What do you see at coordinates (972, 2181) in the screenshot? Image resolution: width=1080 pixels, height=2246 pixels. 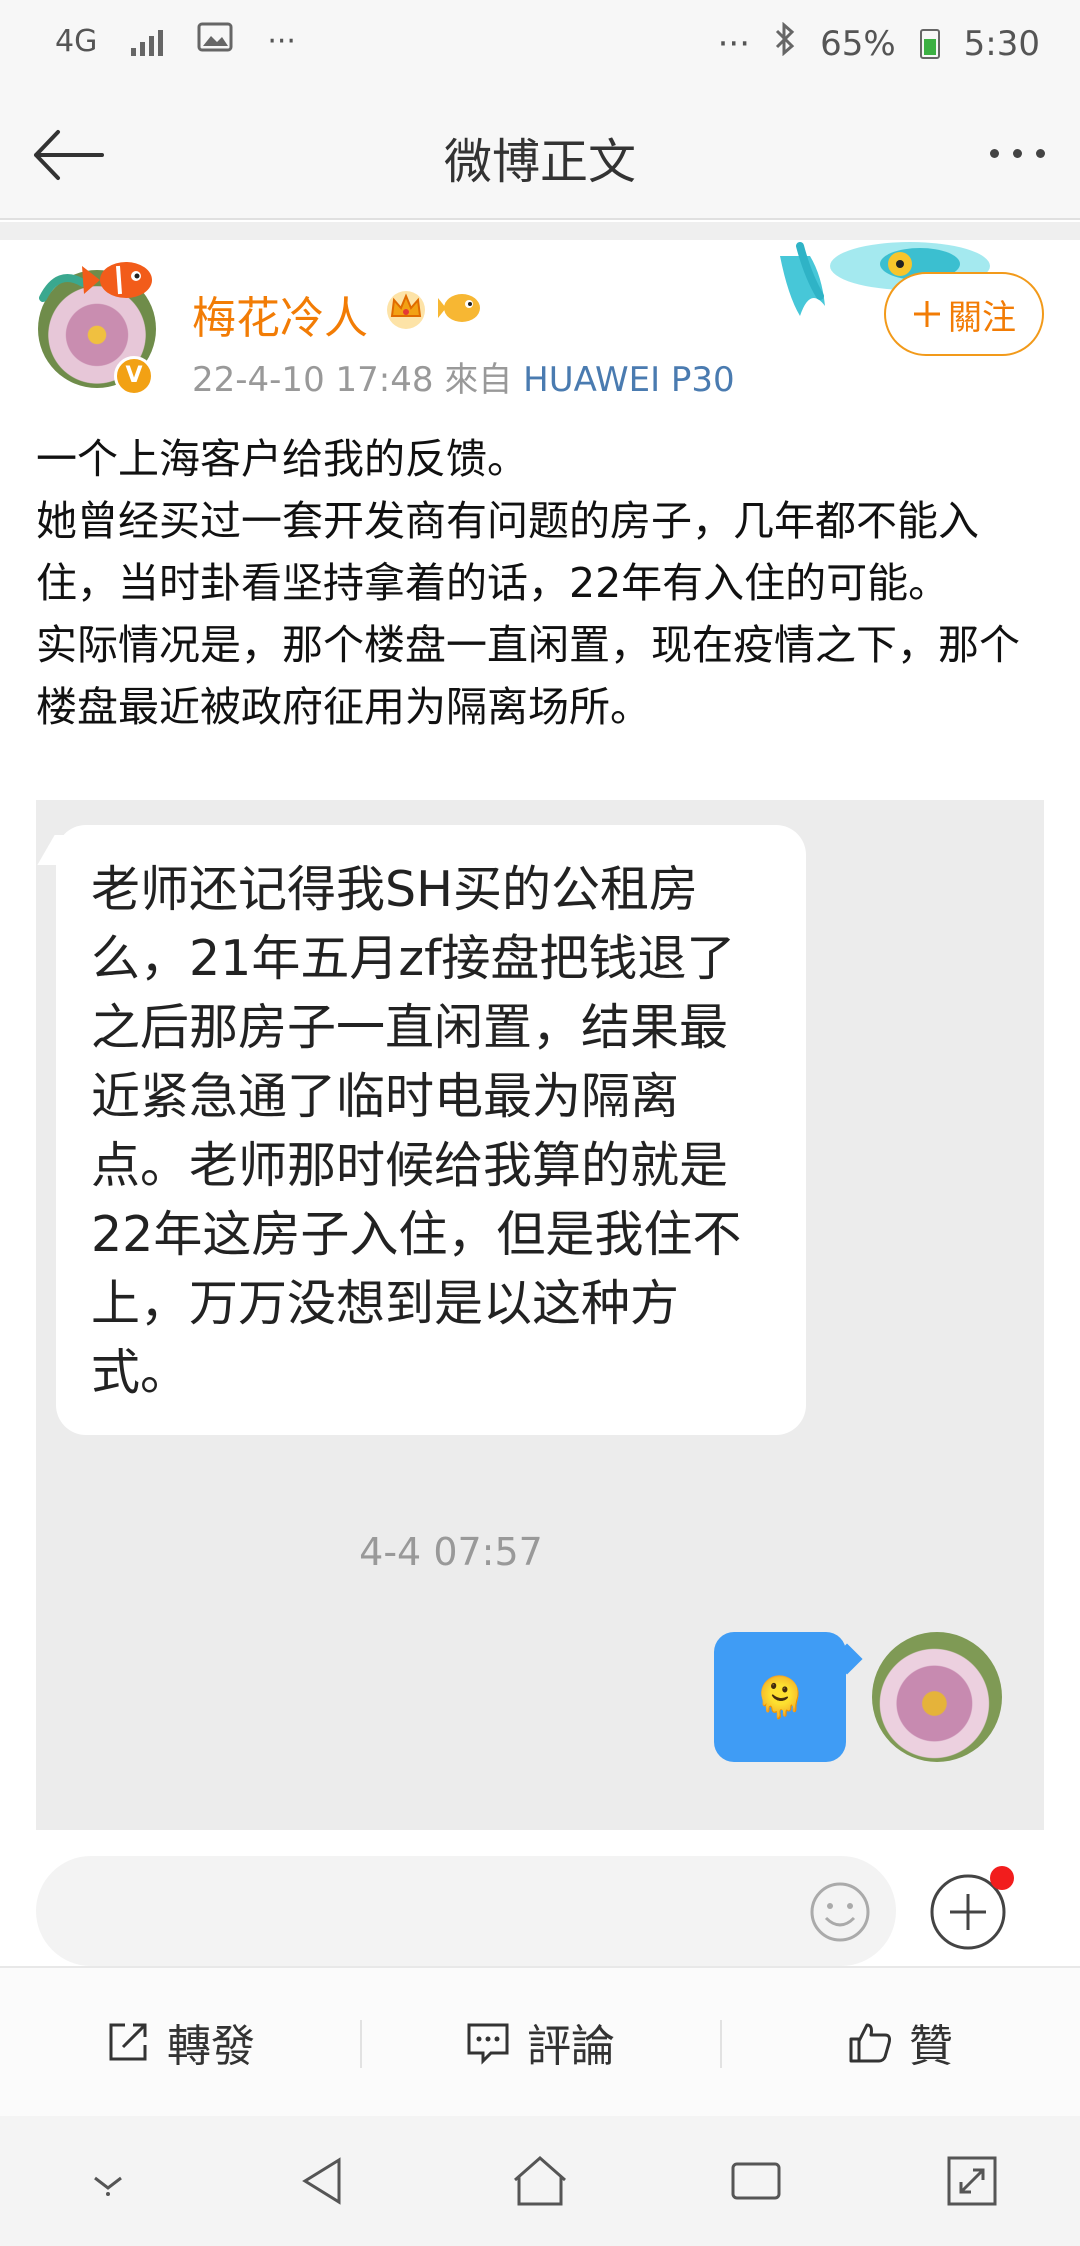 I see `expand-screen-icon` at bounding box center [972, 2181].